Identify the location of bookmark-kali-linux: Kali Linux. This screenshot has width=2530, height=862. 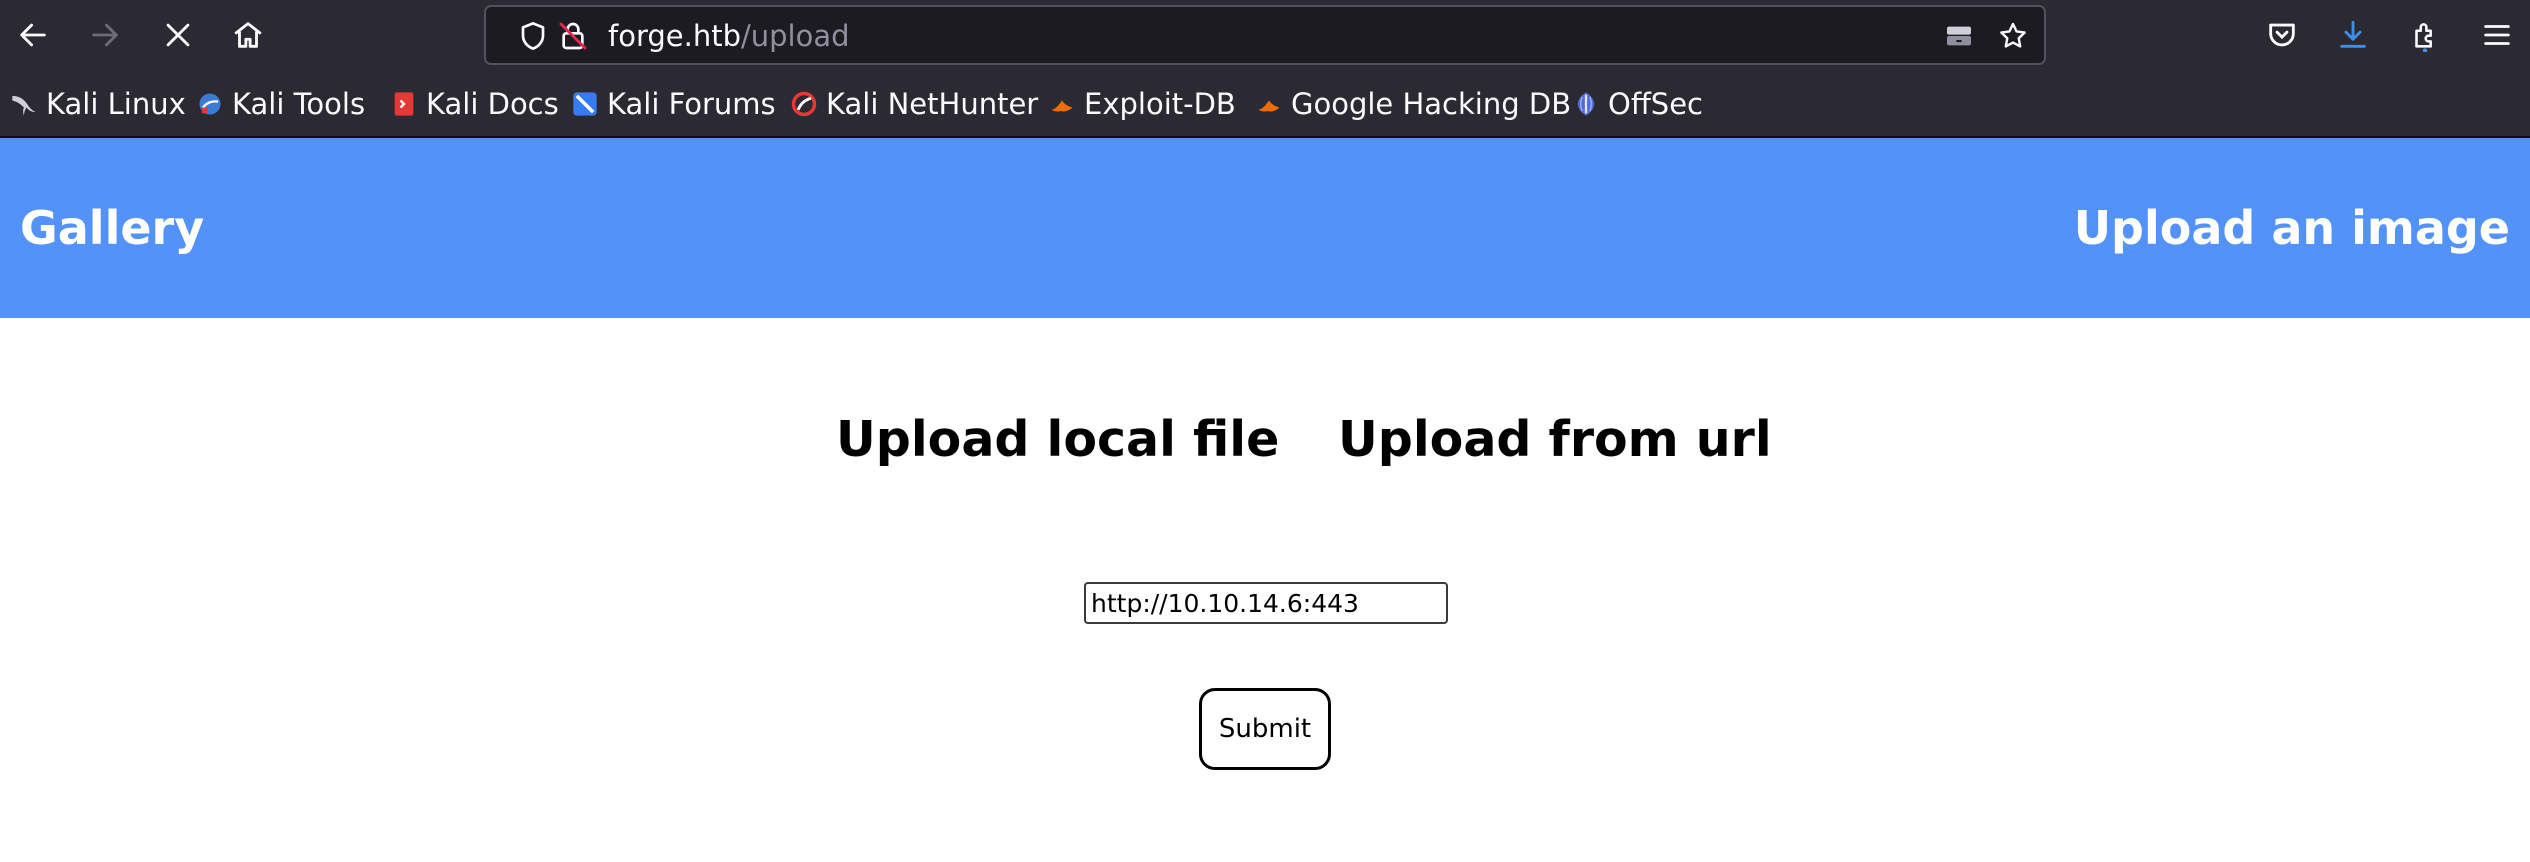
(98, 104).